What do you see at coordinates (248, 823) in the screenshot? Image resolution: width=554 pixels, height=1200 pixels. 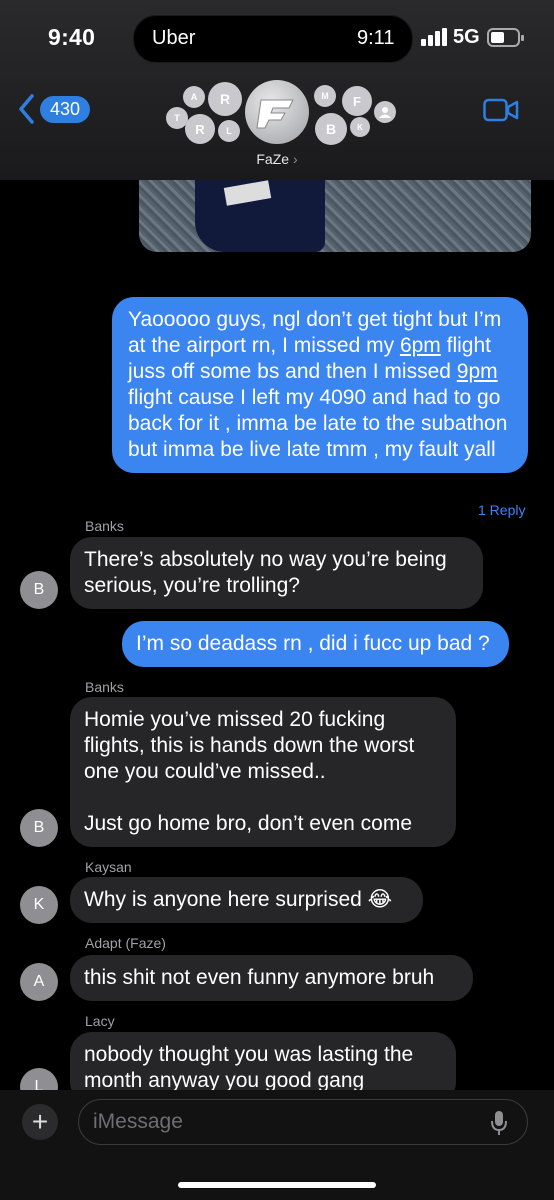 I see `message-text: Just go home bro, don’t even come` at bounding box center [248, 823].